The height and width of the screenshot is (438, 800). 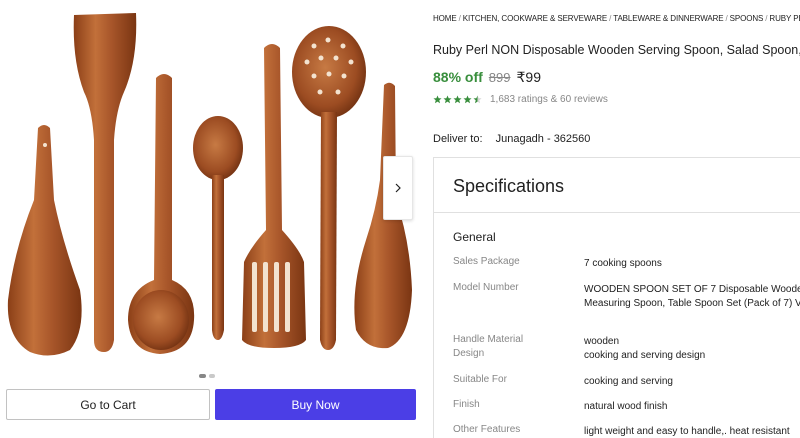 I want to click on spec-value: wooden, so click(x=602, y=341).